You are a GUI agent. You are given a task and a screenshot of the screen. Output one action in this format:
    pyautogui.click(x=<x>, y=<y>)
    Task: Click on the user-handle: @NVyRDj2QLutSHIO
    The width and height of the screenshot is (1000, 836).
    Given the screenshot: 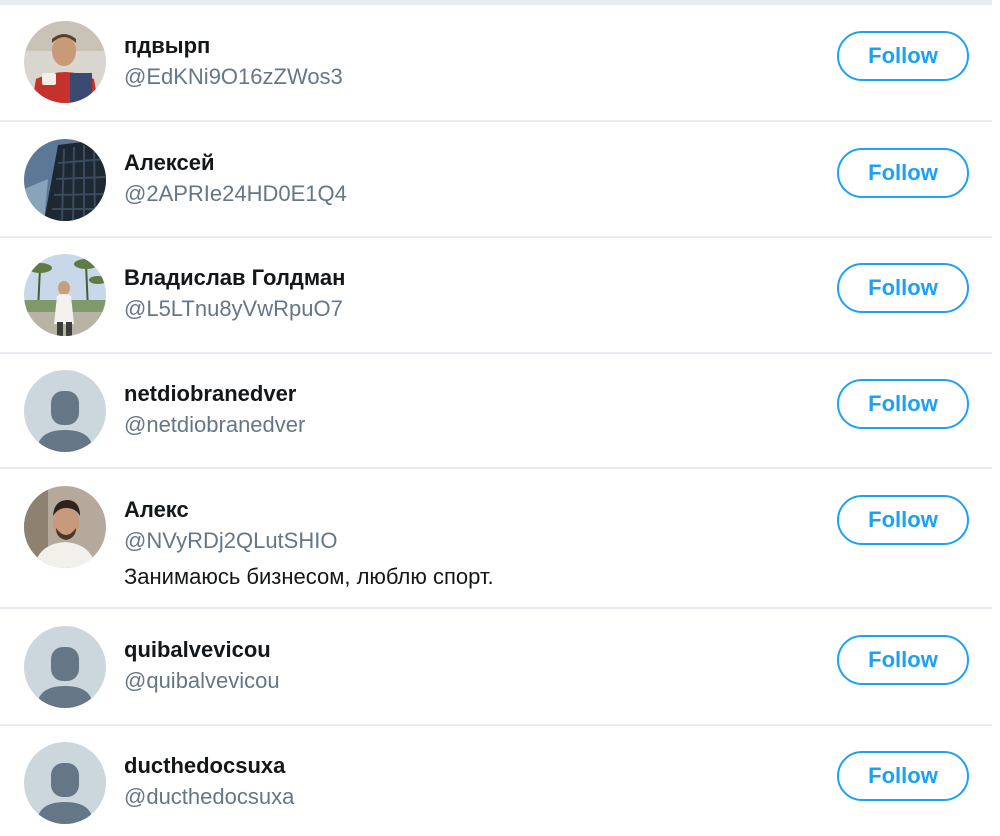 What is the action you would take?
    pyautogui.click(x=230, y=541)
    